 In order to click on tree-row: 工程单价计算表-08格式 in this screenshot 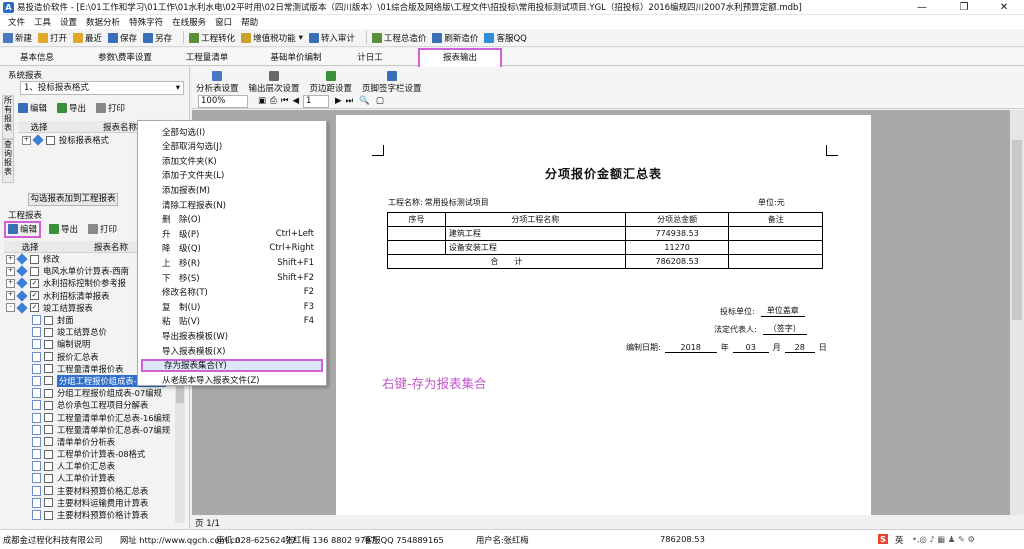, I will do `click(90, 454)`.